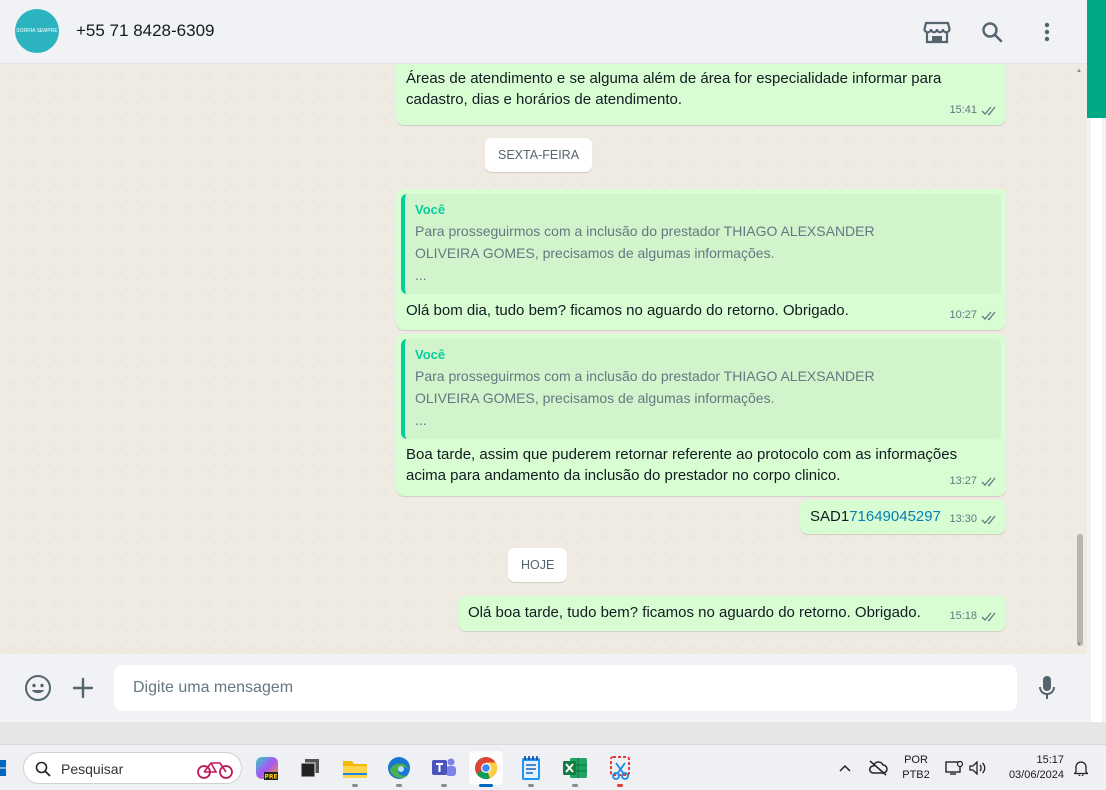  Describe the element at coordinates (978, 768) in the screenshot. I see `volume-icon` at that location.